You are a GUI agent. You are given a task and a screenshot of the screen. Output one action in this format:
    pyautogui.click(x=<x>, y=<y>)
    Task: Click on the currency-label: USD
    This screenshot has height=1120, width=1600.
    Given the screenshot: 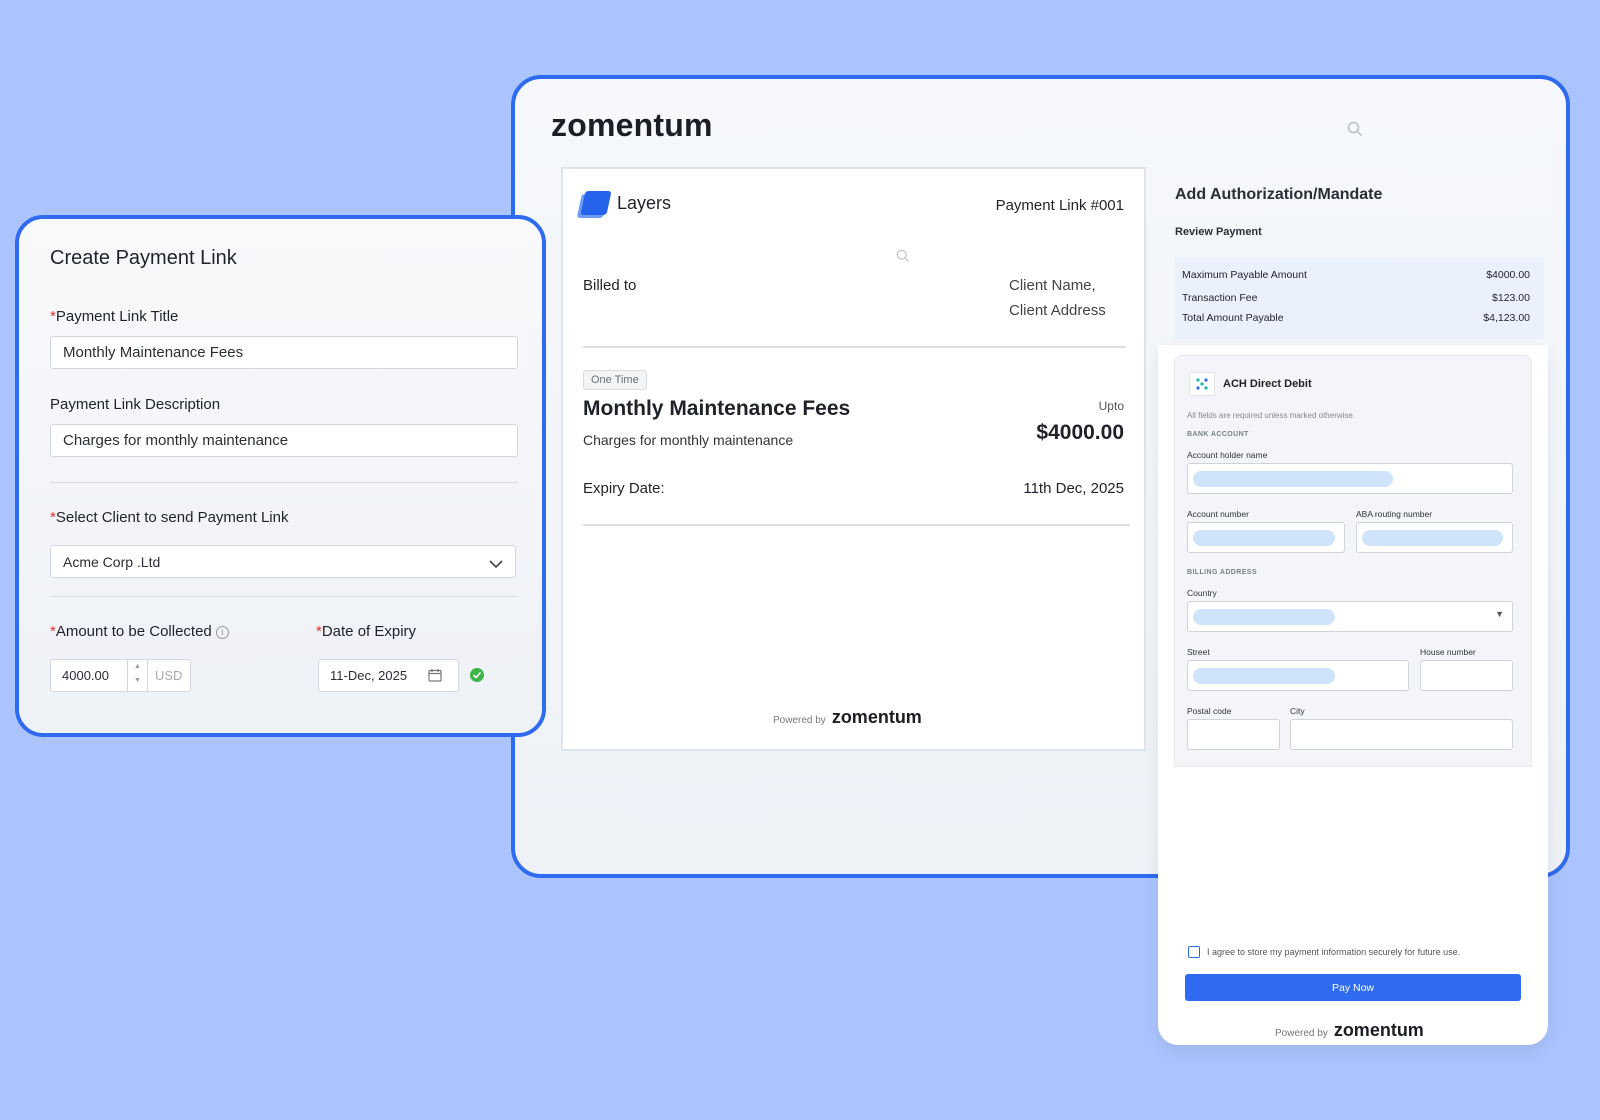 What is the action you would take?
    pyautogui.click(x=169, y=675)
    